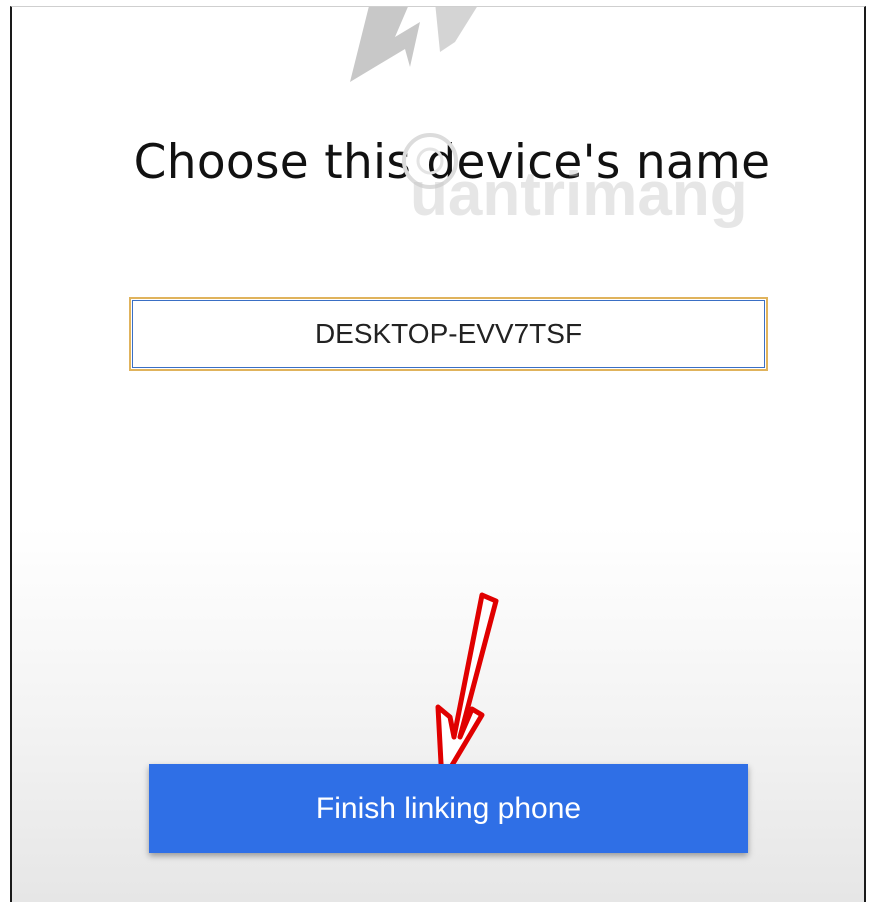  I want to click on red-arrow-annotation, so click(467, 688).